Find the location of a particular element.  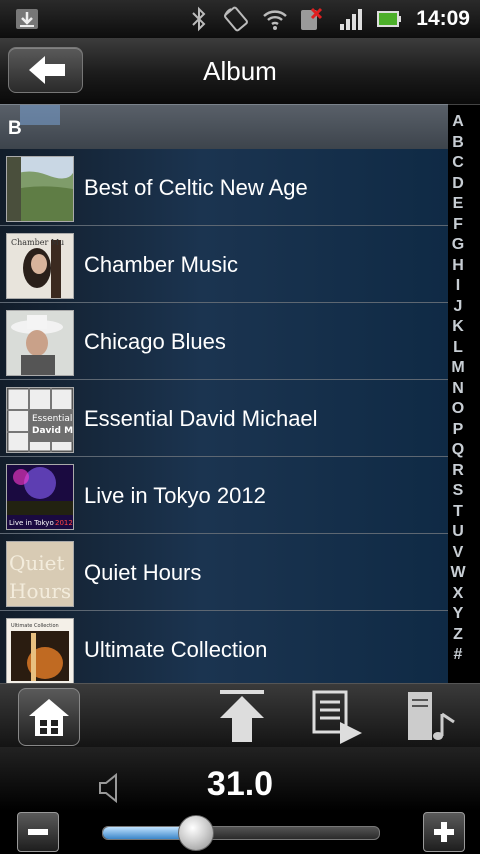

wifi-icon is located at coordinates (275, 20).